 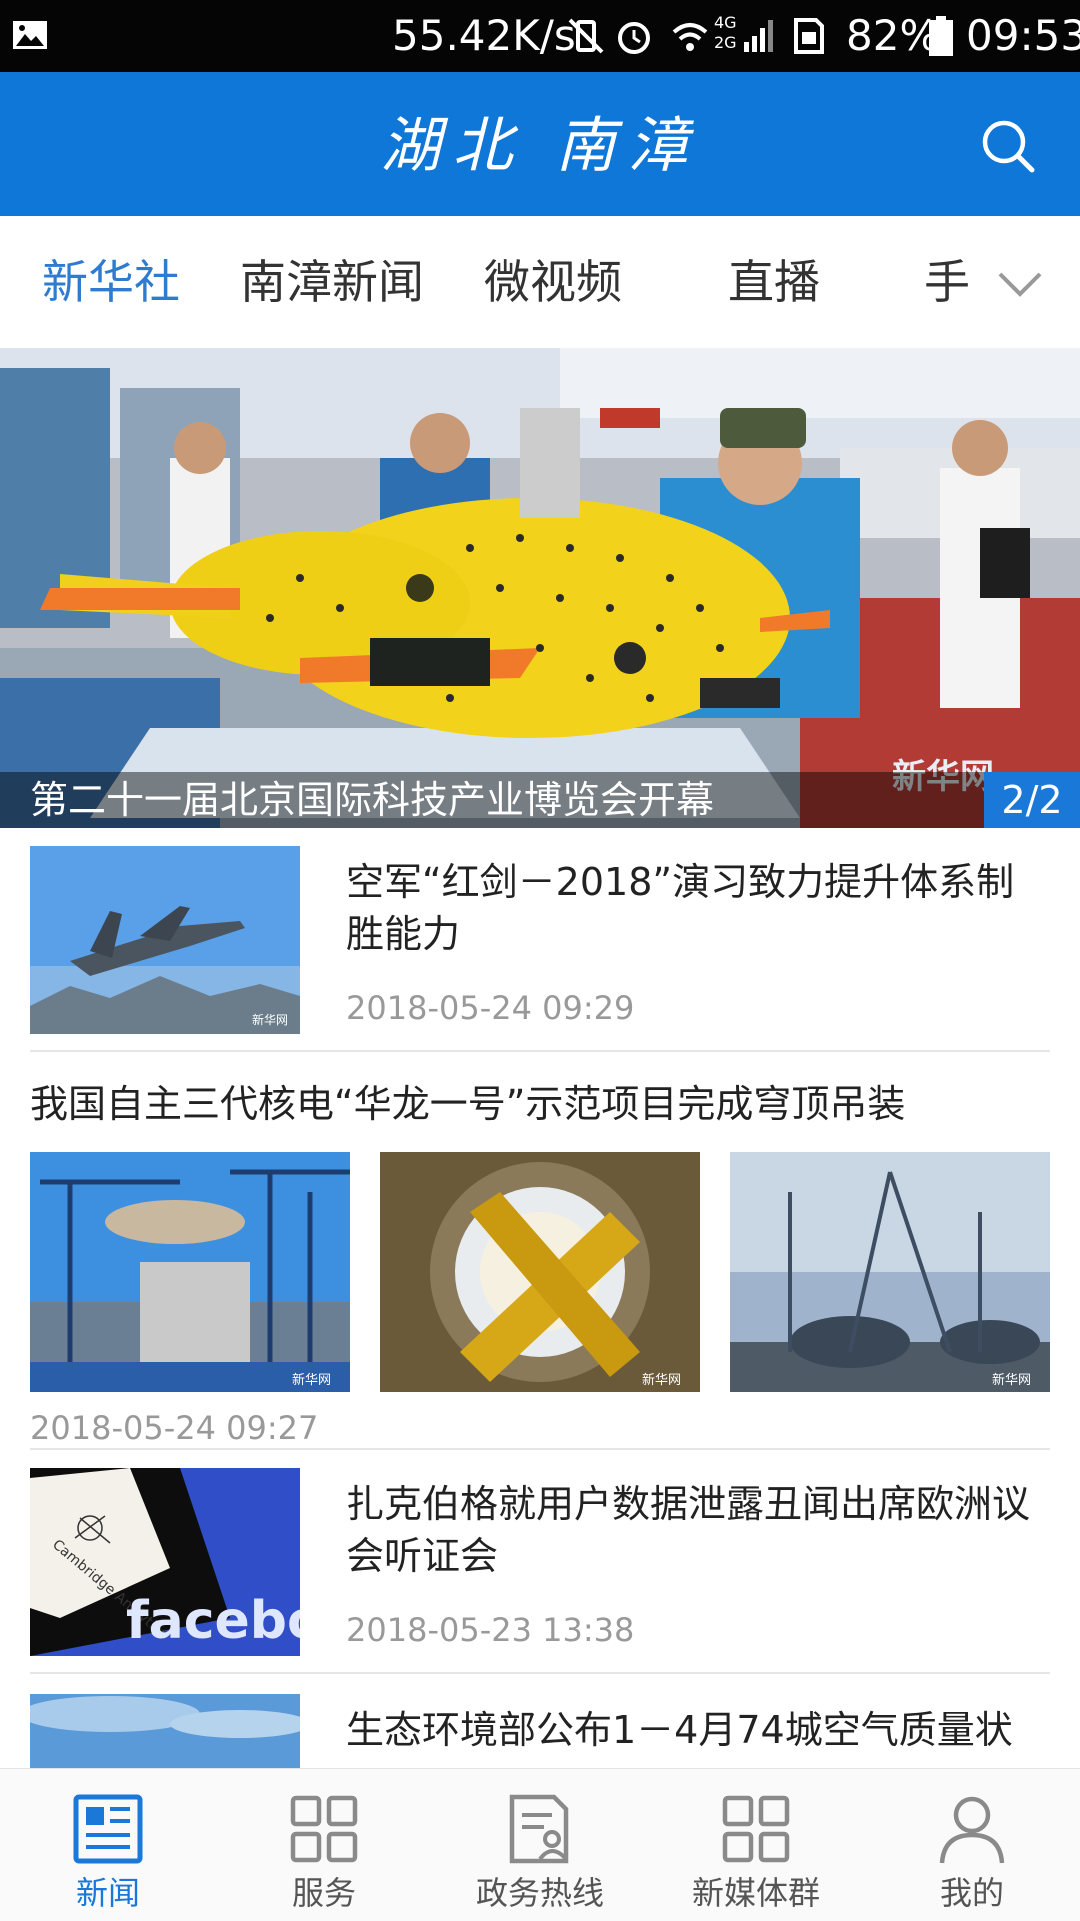 I want to click on news-thumbnail, so click(x=165, y=1731).